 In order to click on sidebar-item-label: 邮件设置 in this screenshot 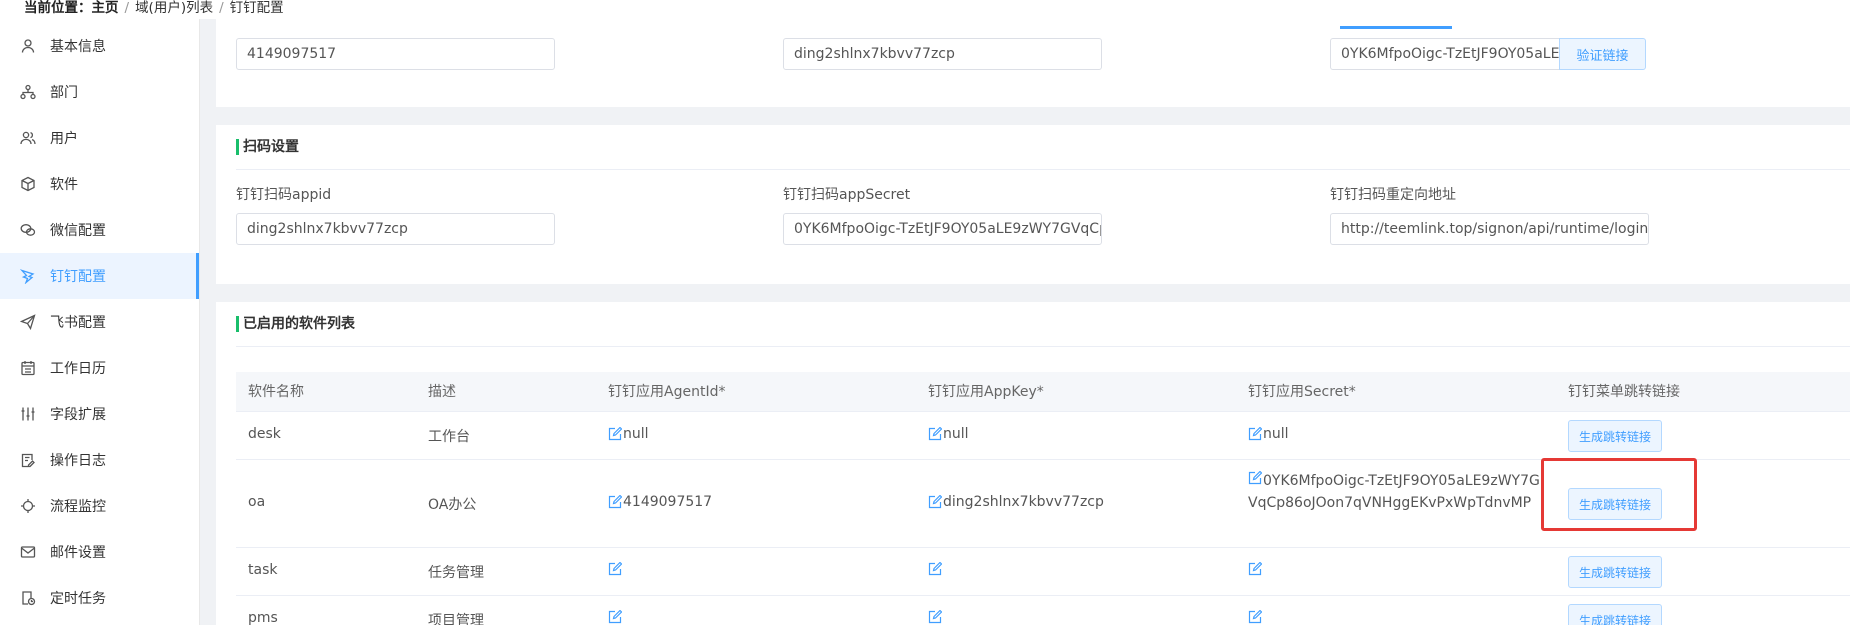, I will do `click(78, 553)`.